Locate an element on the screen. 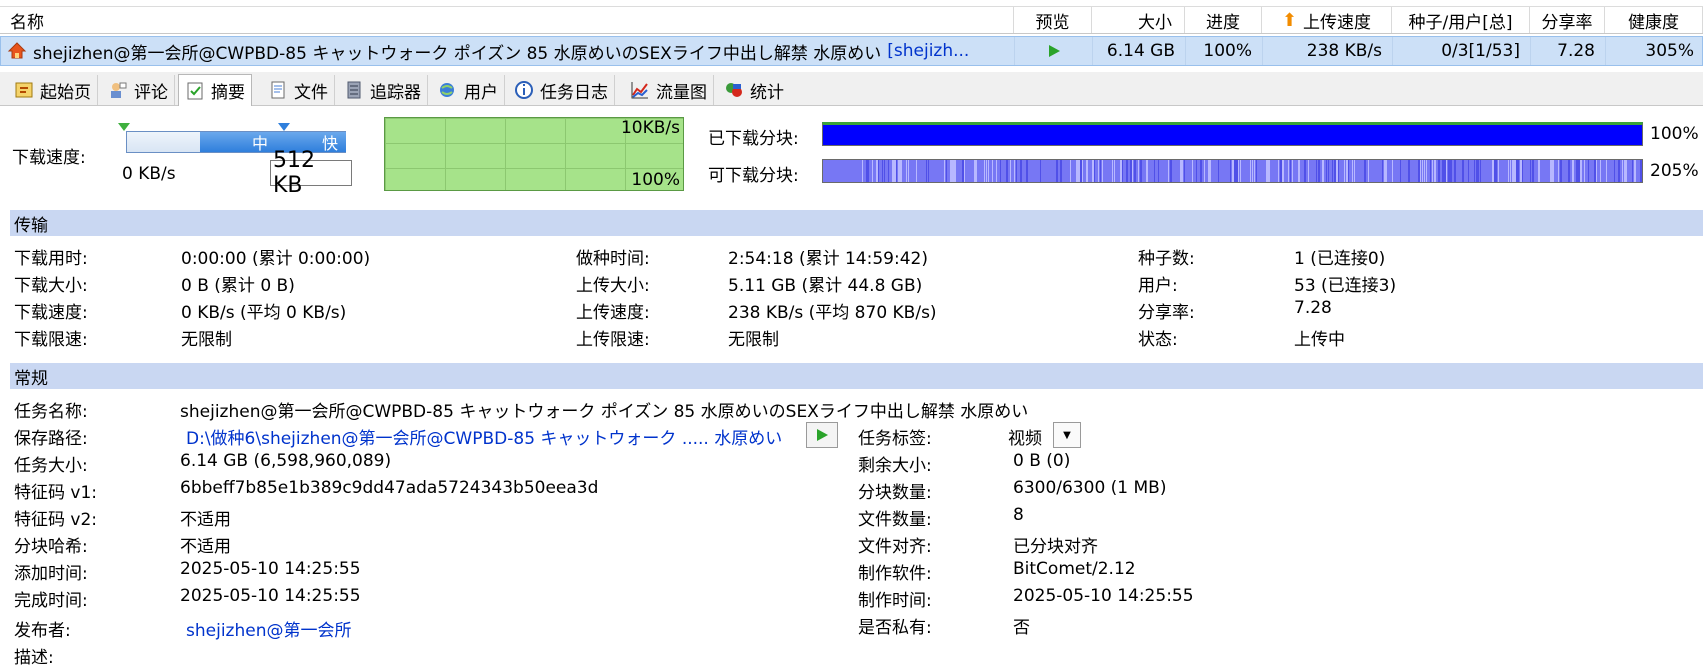 The width and height of the screenshot is (1703, 668). transfer-col1-row-3-value: 无限制 is located at coordinates (206, 340).